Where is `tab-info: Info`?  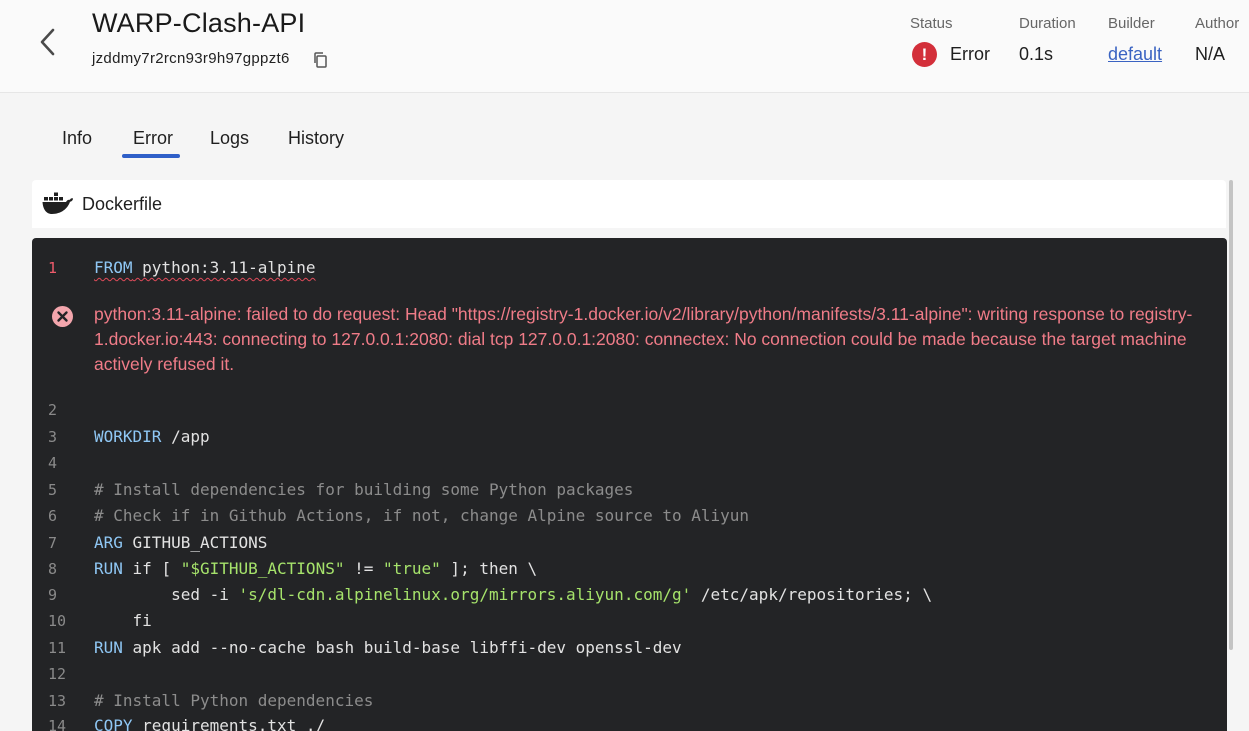 tab-info: Info is located at coordinates (77, 138).